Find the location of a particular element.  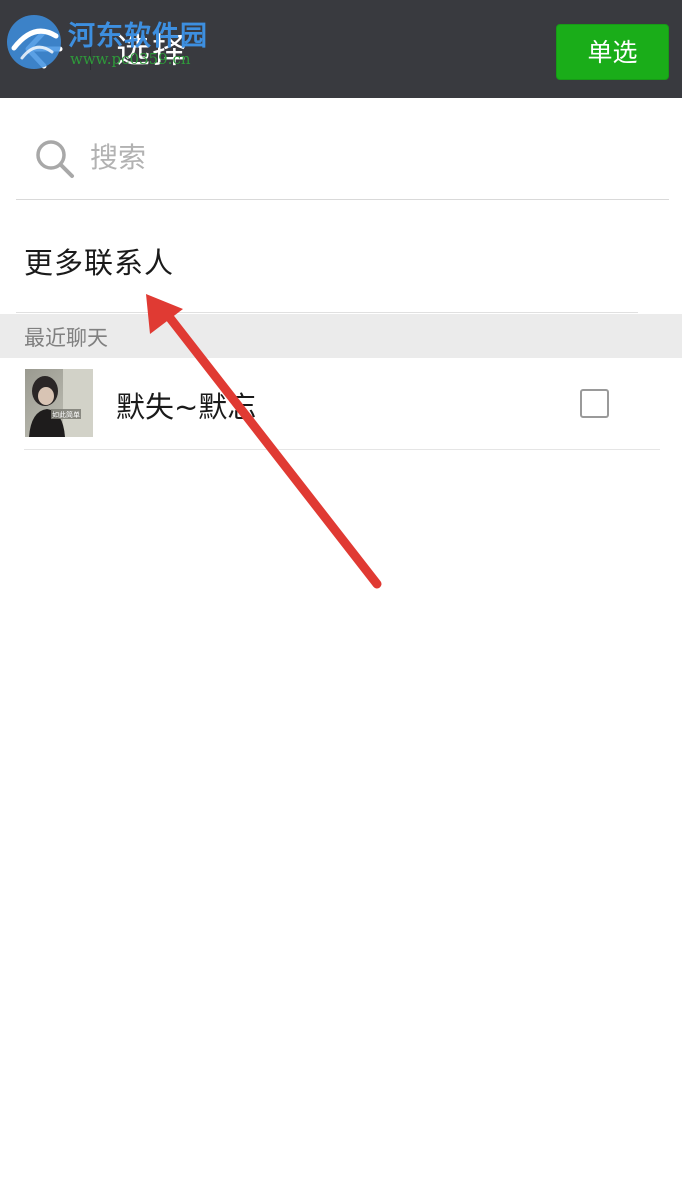

recent-chats-header-label: 最近聊天 is located at coordinates (66, 338).